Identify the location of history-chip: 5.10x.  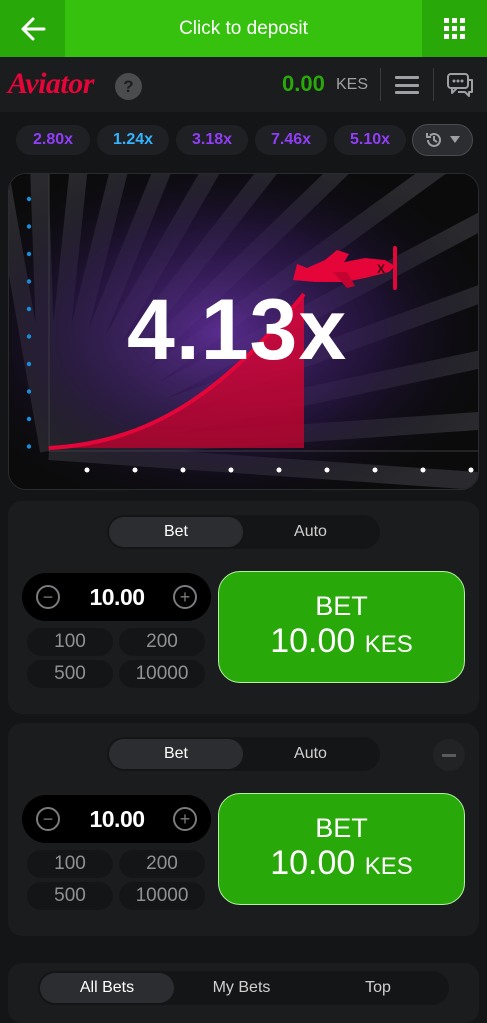
(370, 140).